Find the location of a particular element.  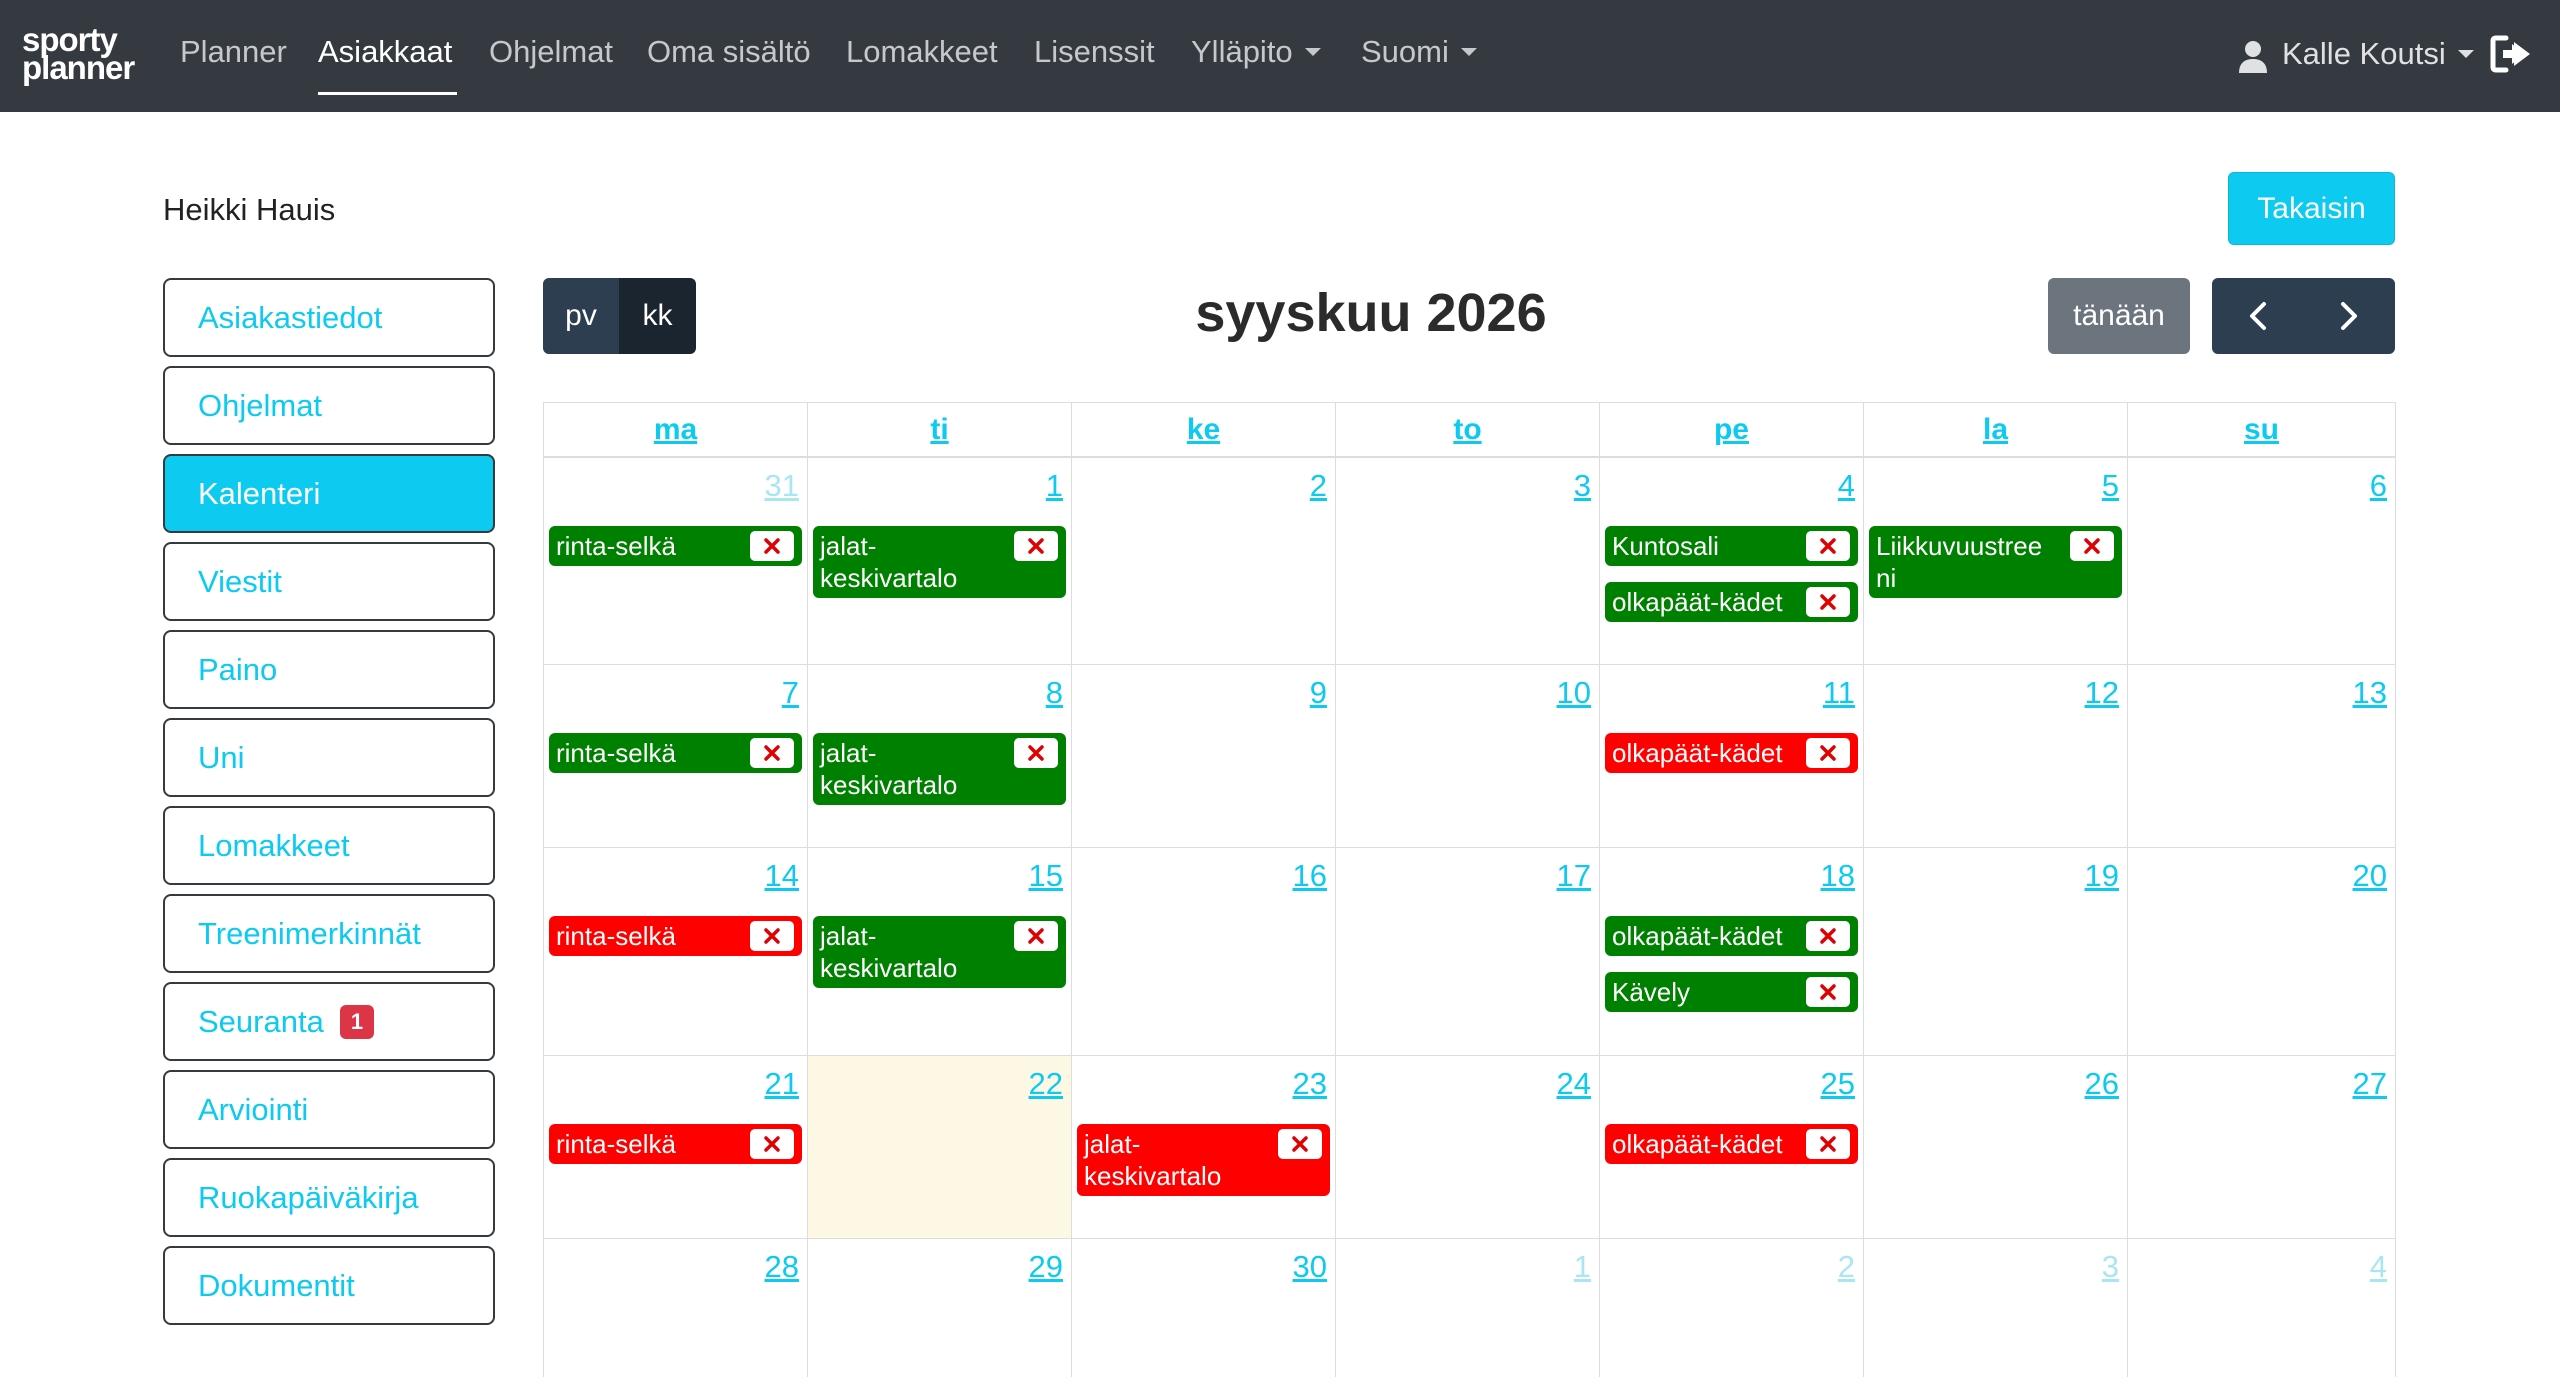

calendar-day-cell: 11 olkapäät-kädet is located at coordinates (1731, 756).